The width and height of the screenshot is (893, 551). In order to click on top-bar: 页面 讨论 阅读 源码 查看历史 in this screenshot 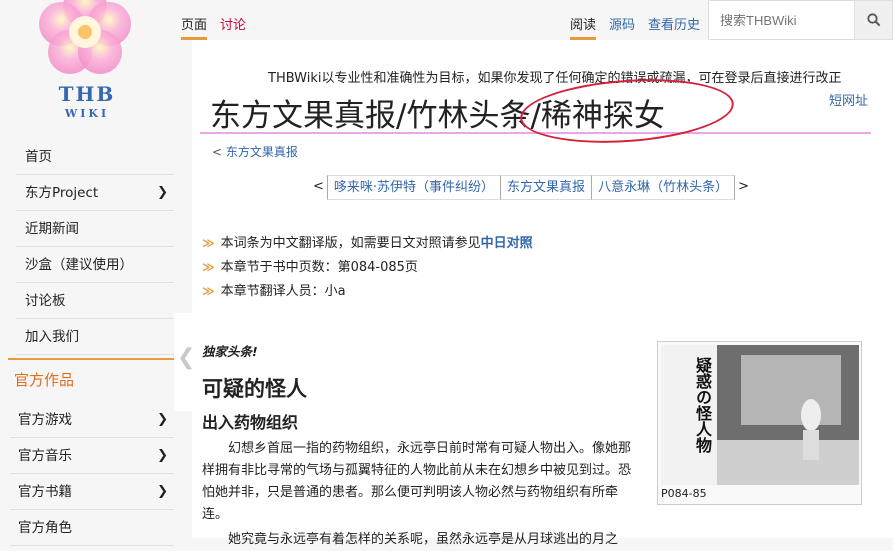, I will do `click(533, 20)`.